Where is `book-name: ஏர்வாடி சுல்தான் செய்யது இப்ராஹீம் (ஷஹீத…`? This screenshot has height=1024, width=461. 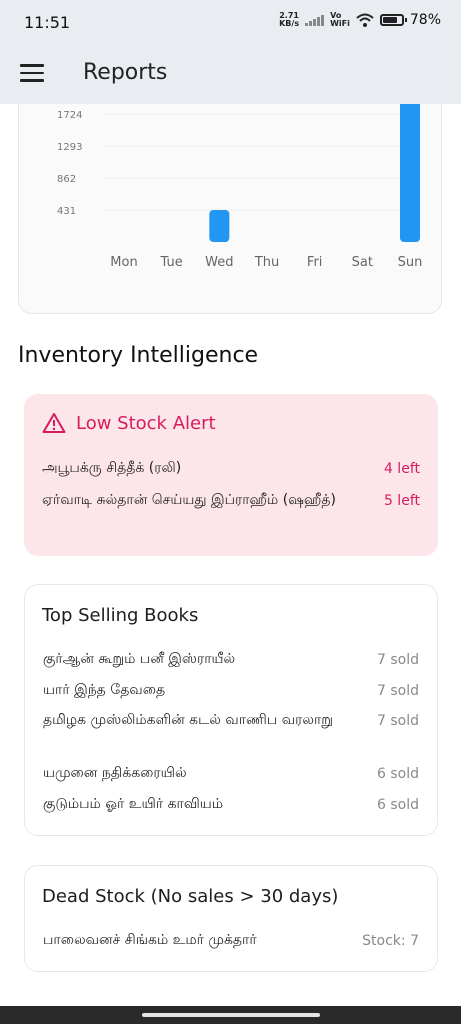 book-name: ஏர்வாடி சுல்தான் செய்யது இப்ராஹீம் (ஷஹீத… is located at coordinates (189, 500).